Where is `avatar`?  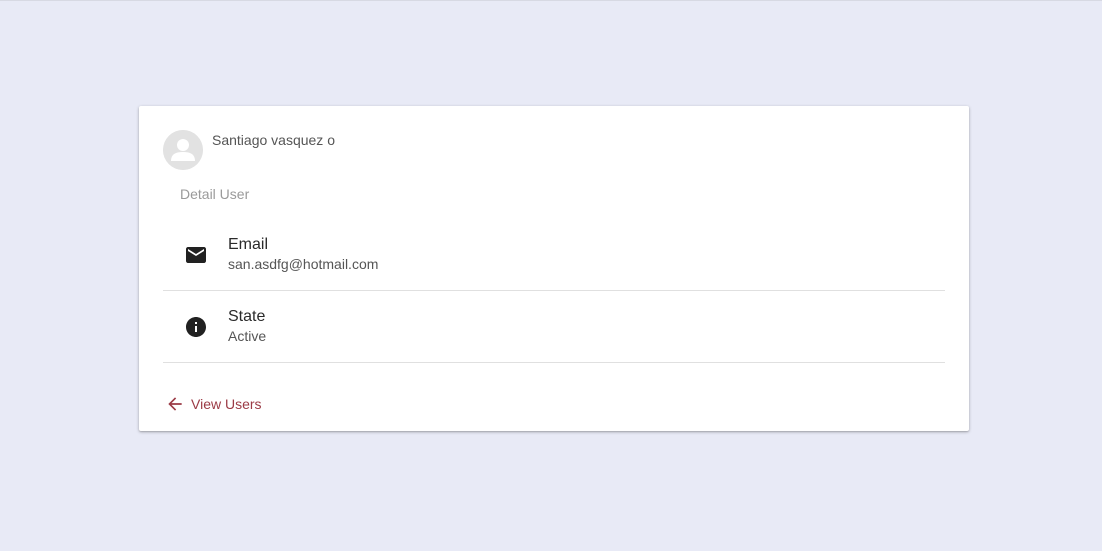
avatar is located at coordinates (183, 150).